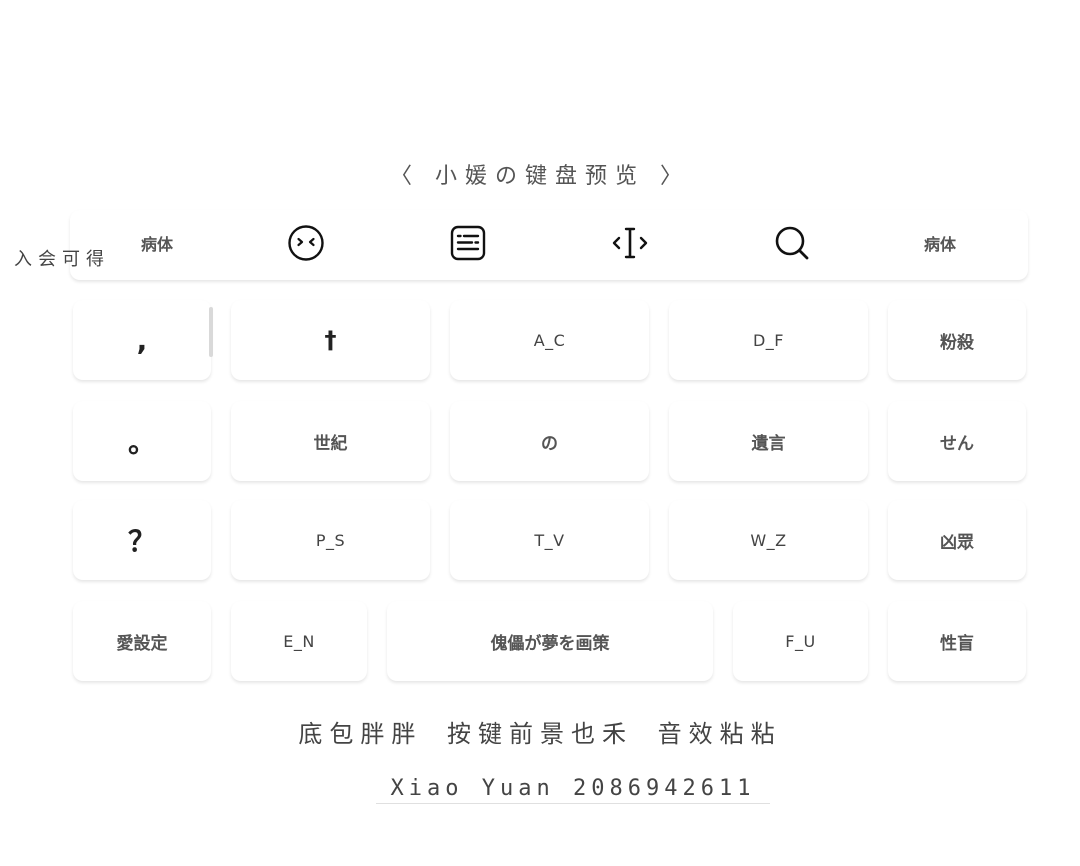 This screenshot has height=866, width=1080. Describe the element at coordinates (549, 340) in the screenshot. I see `key-a-c: A_C` at that location.